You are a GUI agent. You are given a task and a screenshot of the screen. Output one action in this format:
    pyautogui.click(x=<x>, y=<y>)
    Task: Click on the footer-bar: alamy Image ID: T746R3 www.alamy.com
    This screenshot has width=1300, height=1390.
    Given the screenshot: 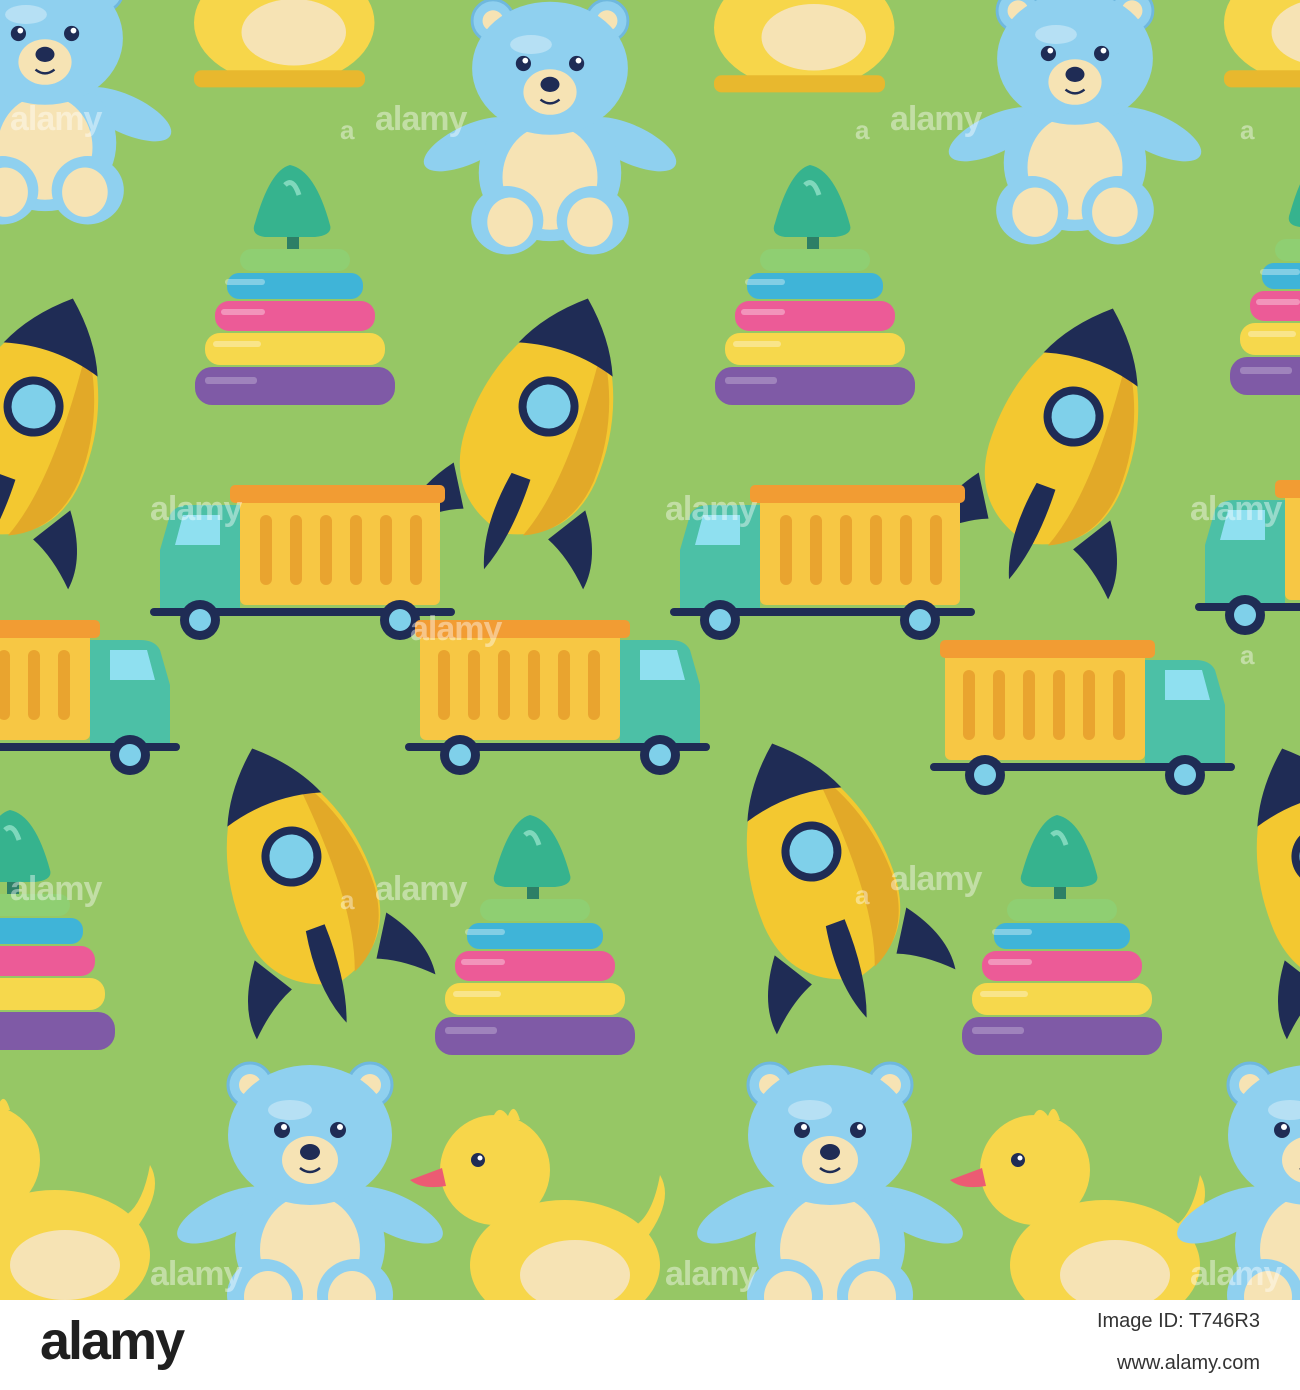 What is the action you would take?
    pyautogui.click(x=650, y=1345)
    